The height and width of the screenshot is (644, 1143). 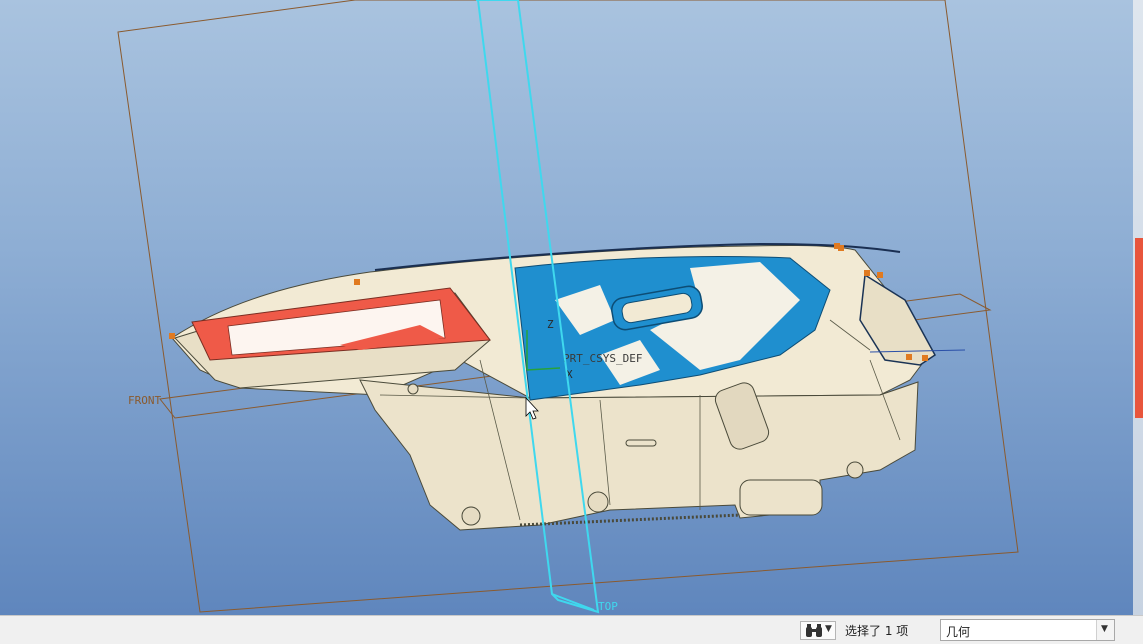 What do you see at coordinates (1027, 630) in the screenshot?
I see `selection-filter-dropdown: 几何 ▼` at bounding box center [1027, 630].